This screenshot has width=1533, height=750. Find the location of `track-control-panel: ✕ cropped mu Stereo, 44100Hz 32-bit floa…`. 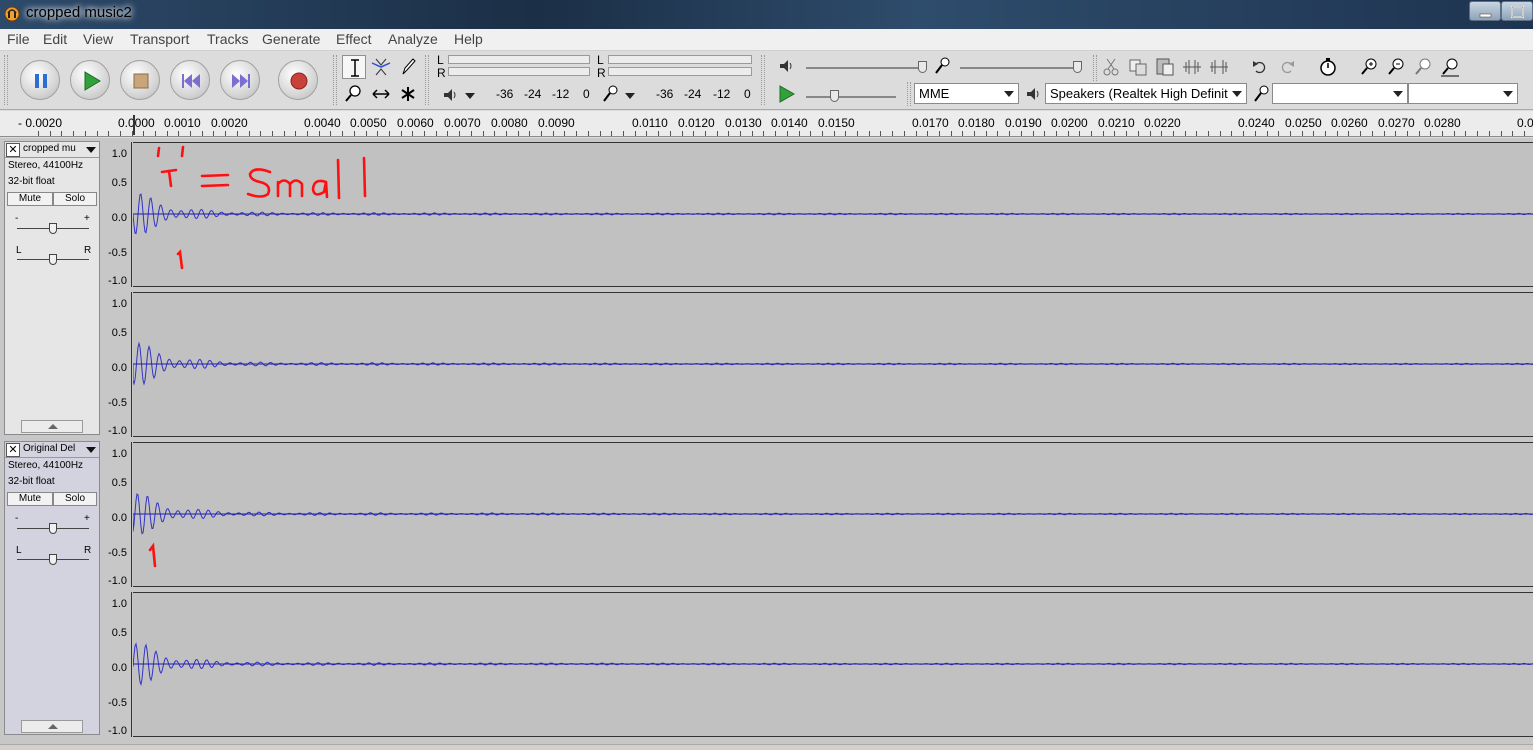

track-control-panel: ✕ cropped mu Stereo, 44100Hz 32-bit floa… is located at coordinates (52, 288).